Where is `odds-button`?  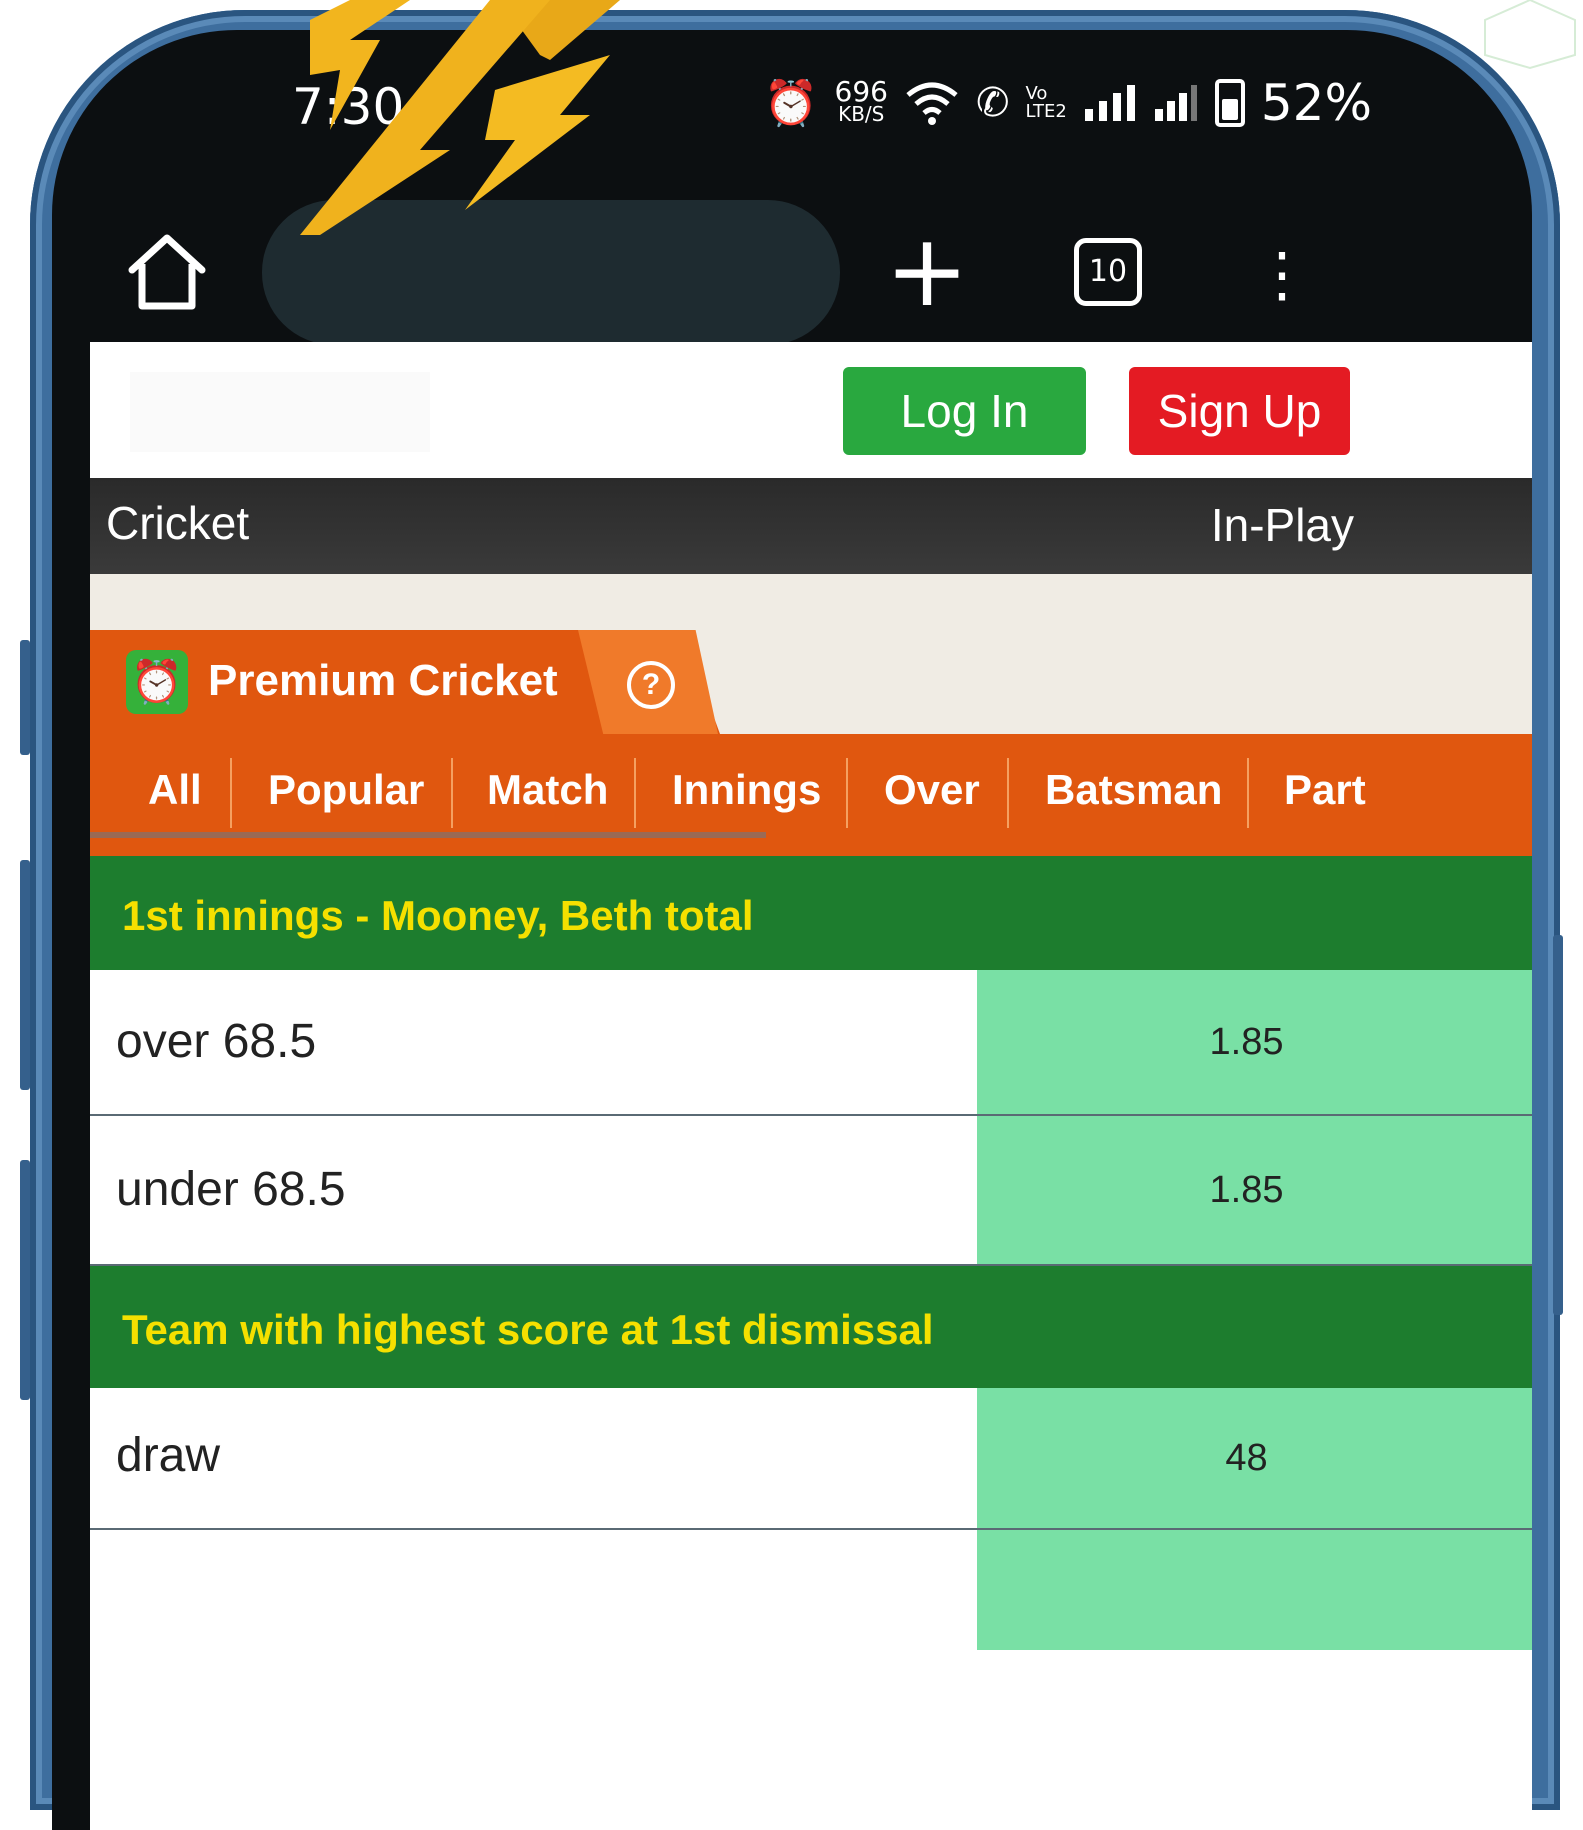 odds-button is located at coordinates (1254, 1590).